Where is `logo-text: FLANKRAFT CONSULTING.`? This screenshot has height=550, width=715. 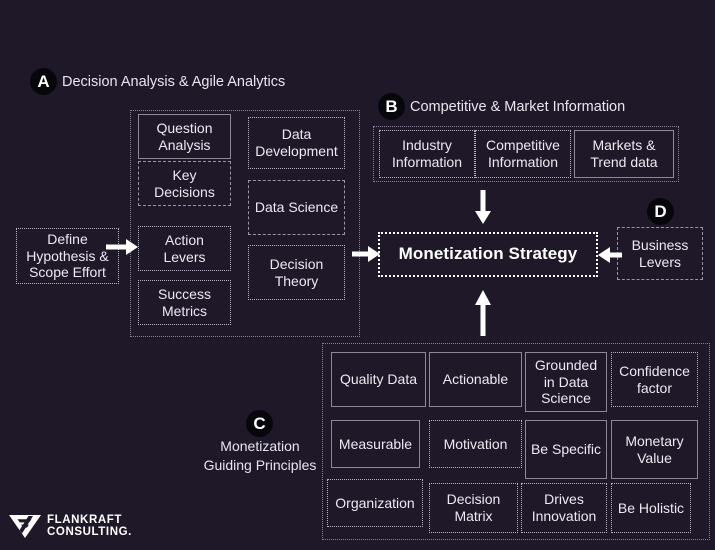
logo-text: FLANKRAFT CONSULTING. is located at coordinates (89, 526).